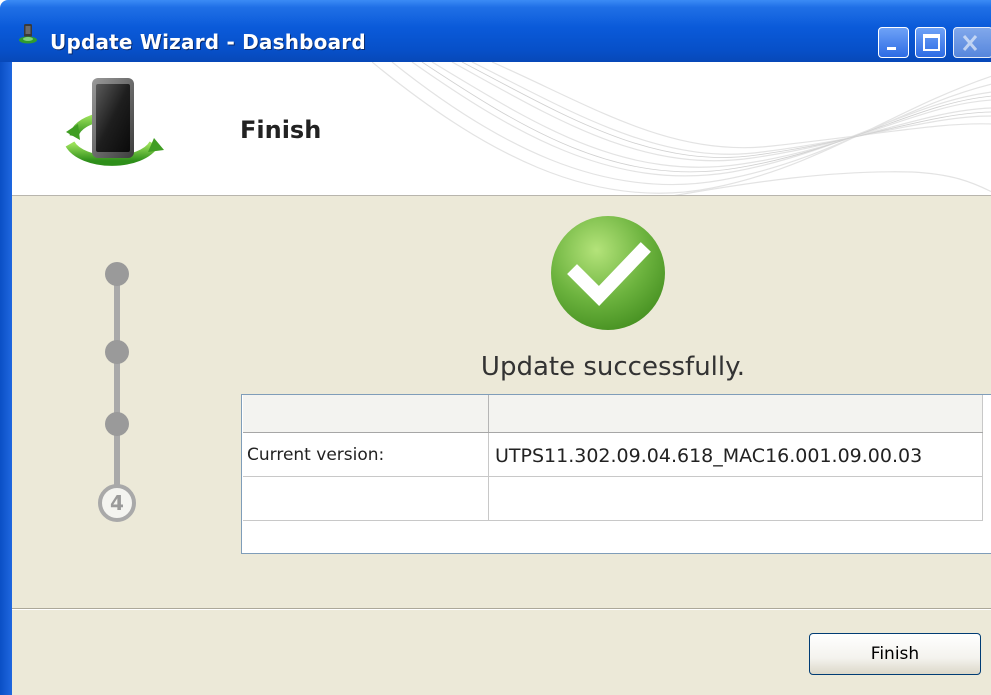 Image resolution: width=991 pixels, height=695 pixels. What do you see at coordinates (6, 378) in the screenshot?
I see `window-frame-left` at bounding box center [6, 378].